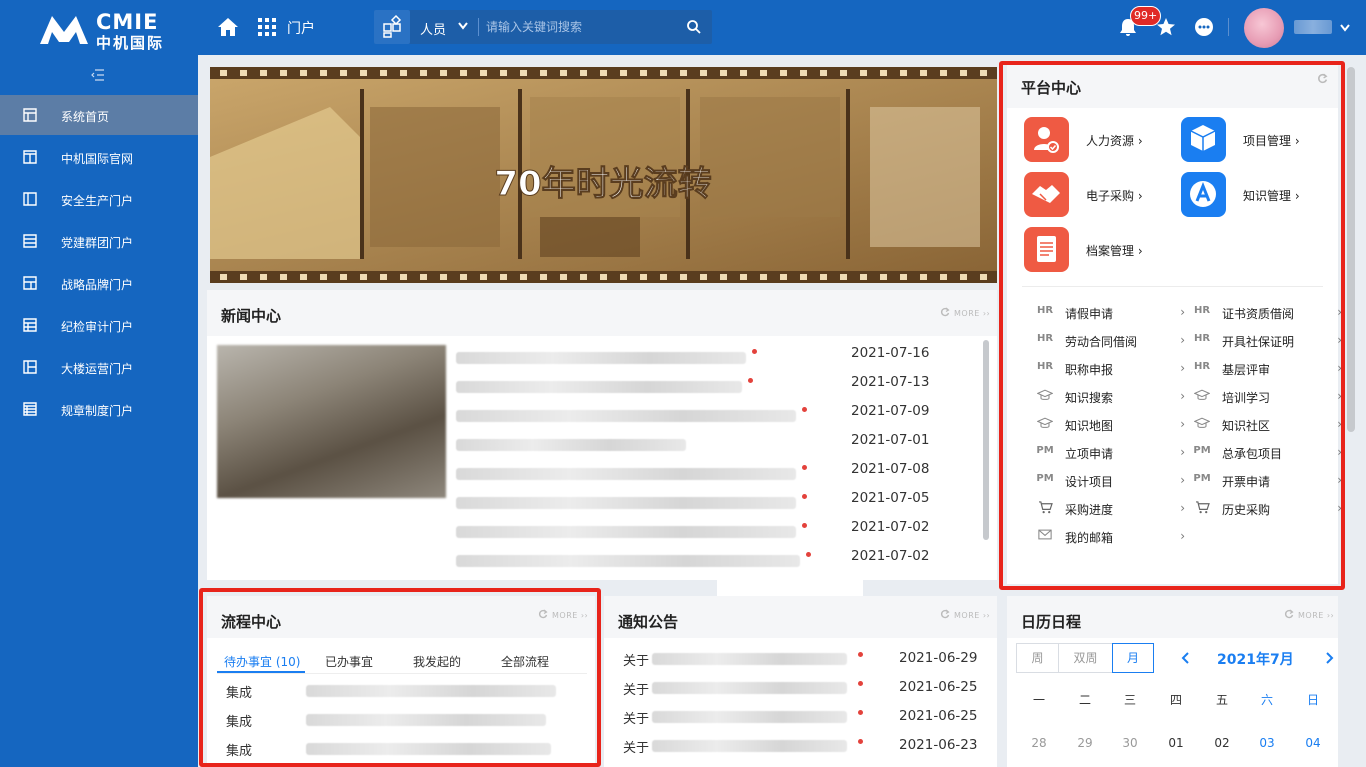  Describe the element at coordinates (1222, 743) in the screenshot. I see `calendar-day: 02` at that location.